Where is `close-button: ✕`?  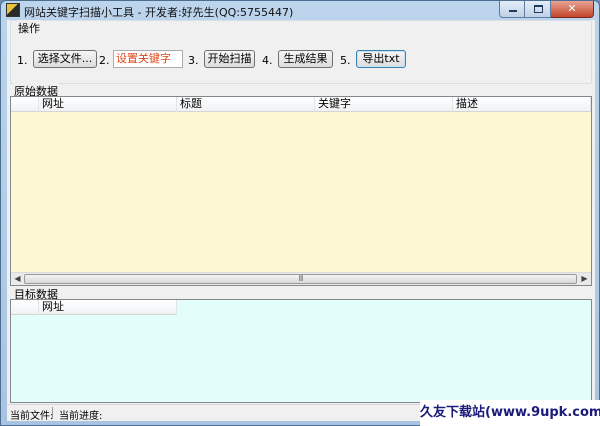
close-button: ✕ is located at coordinates (572, 9).